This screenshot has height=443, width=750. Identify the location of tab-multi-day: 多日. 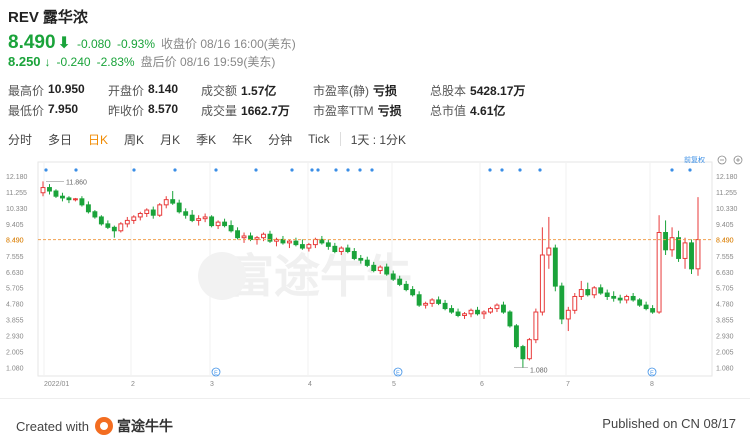
(60, 139).